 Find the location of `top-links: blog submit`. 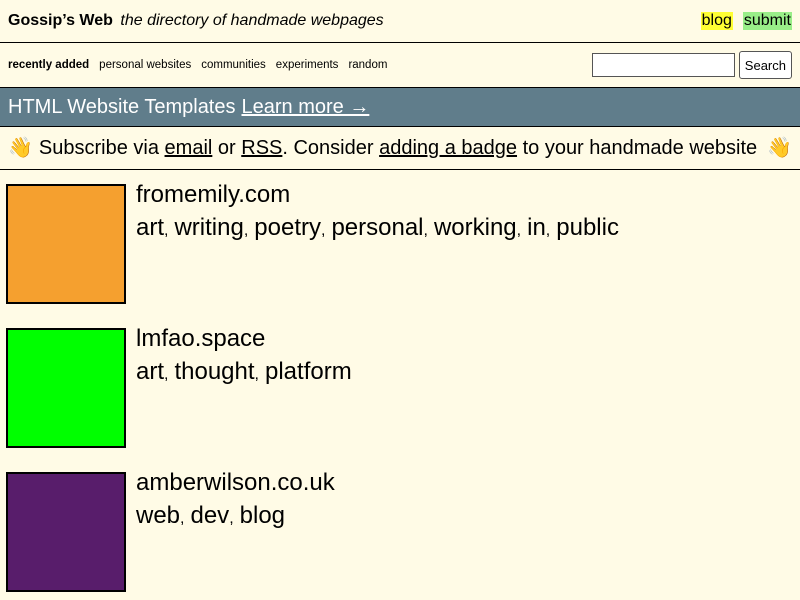

top-links: blog submit is located at coordinates (746, 21).